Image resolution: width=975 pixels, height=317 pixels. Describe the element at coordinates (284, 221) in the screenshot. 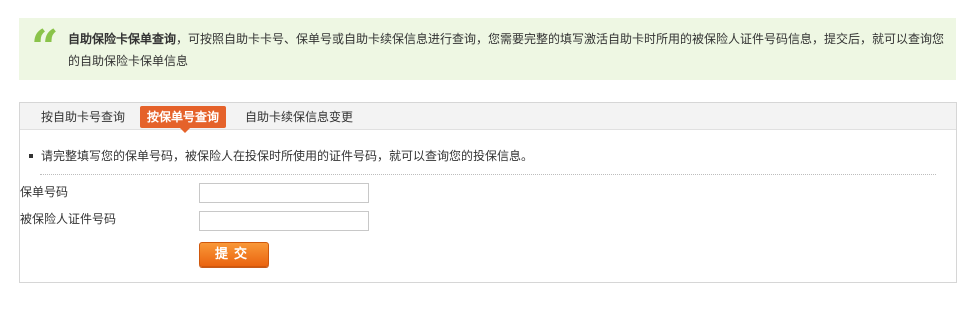

I see `insured-id-number-input` at that location.